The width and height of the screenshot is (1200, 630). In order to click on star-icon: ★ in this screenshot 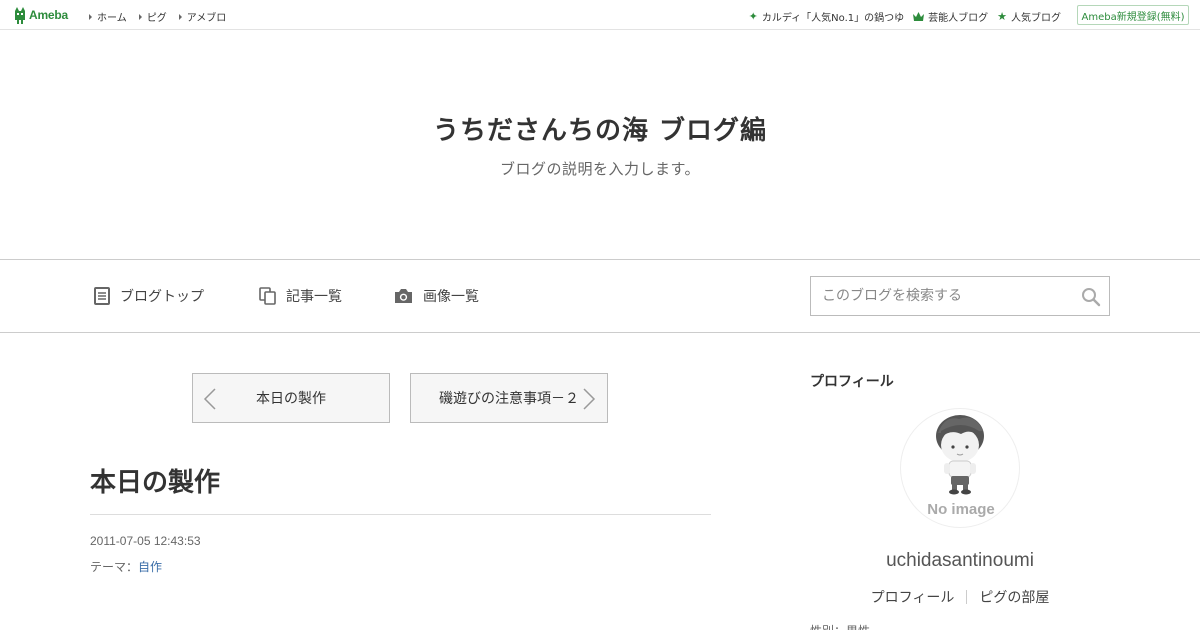, I will do `click(1002, 16)`.